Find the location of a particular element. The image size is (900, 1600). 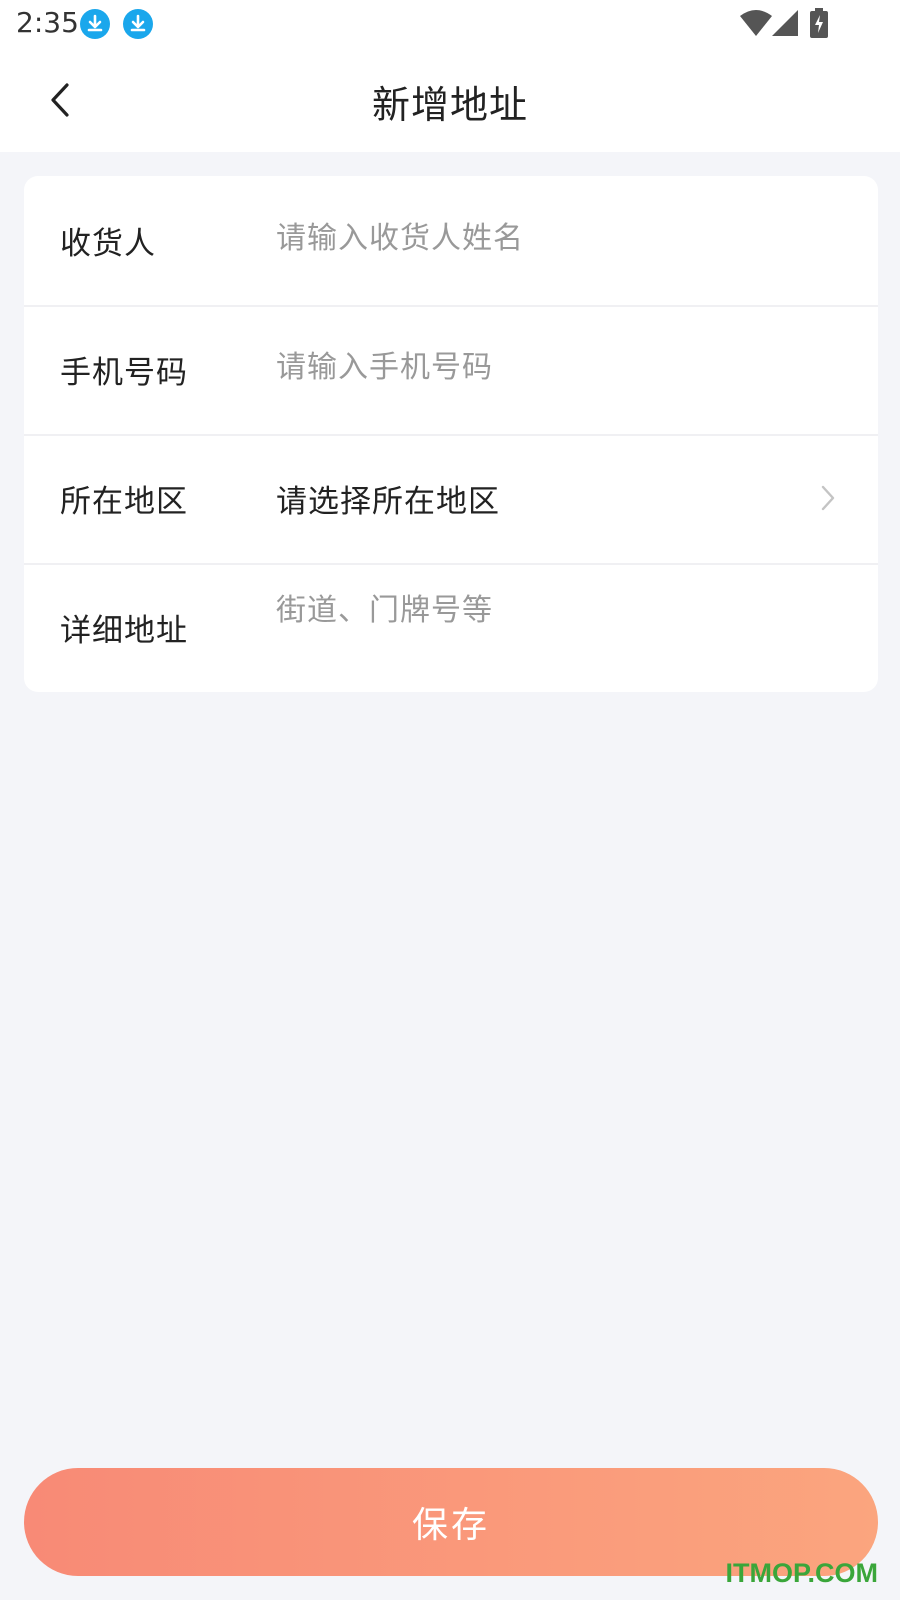

detail-address-row: 详细地址 is located at coordinates (451, 627).